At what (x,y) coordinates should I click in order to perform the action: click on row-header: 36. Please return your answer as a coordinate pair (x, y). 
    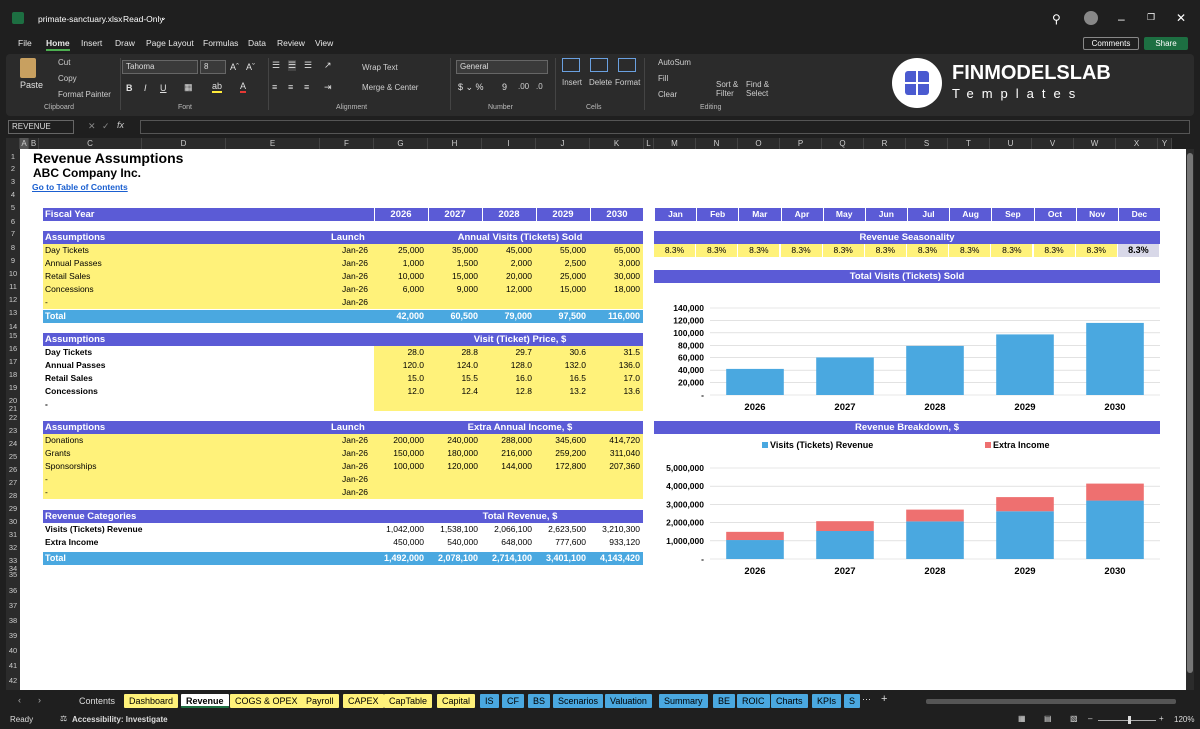
    Looking at the image, I should click on (13, 590).